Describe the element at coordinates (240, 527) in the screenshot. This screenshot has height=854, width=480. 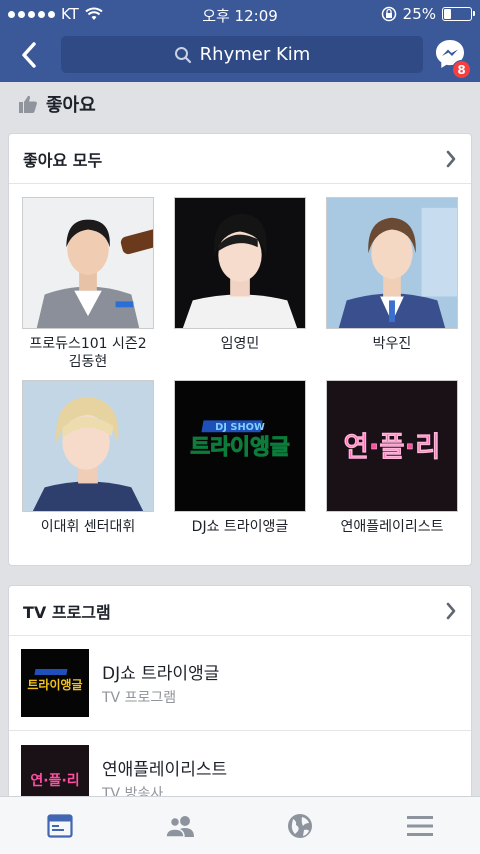
I see `like-item-label: DJ쇼 트라이앵글` at that location.